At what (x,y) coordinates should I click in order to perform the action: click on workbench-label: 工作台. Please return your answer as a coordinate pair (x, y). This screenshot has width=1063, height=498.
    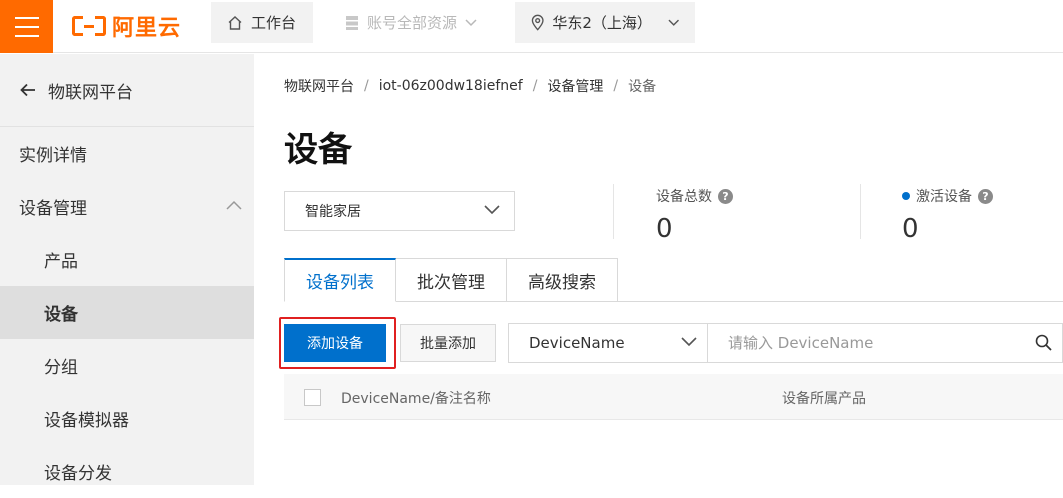
    Looking at the image, I should click on (274, 23).